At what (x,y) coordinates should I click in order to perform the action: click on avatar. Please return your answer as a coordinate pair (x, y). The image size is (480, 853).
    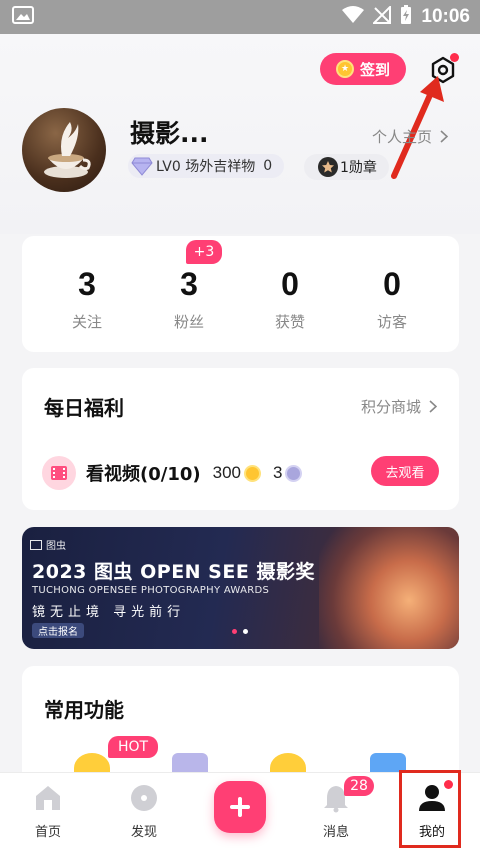
    Looking at the image, I should click on (64, 150).